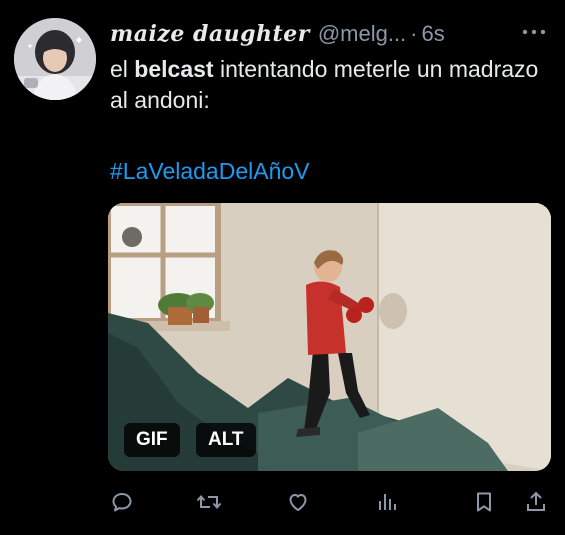 Image resolution: width=565 pixels, height=535 pixels. I want to click on bookmark-icon, so click(484, 502).